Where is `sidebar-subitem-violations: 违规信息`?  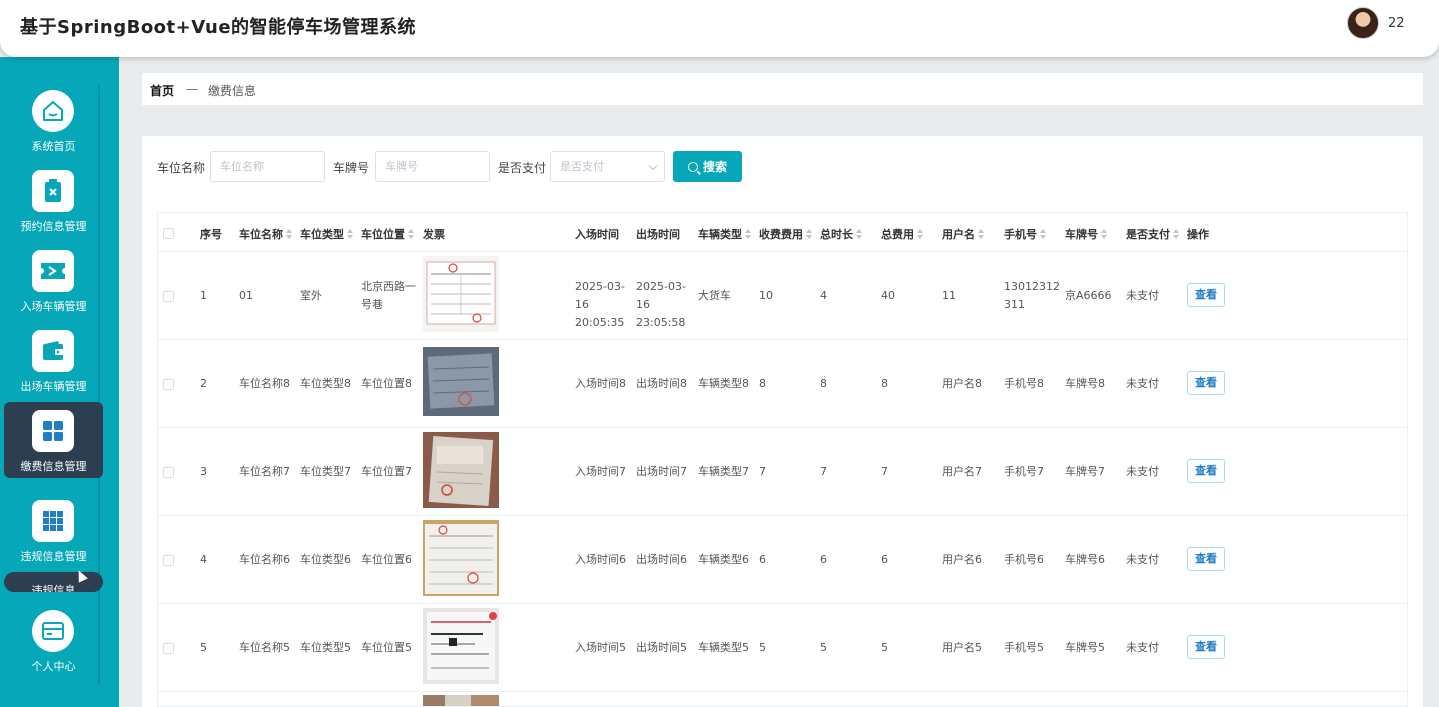 sidebar-subitem-violations: 违规信息 is located at coordinates (53, 582).